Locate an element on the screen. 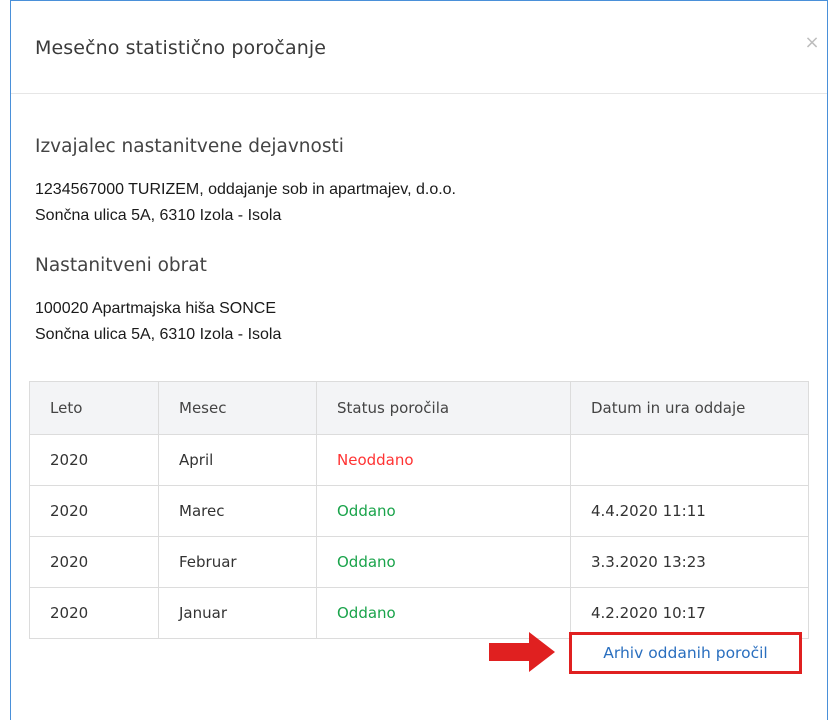  establishment-name: 100020 Apartmajska hiša SONCE is located at coordinates (156, 308).